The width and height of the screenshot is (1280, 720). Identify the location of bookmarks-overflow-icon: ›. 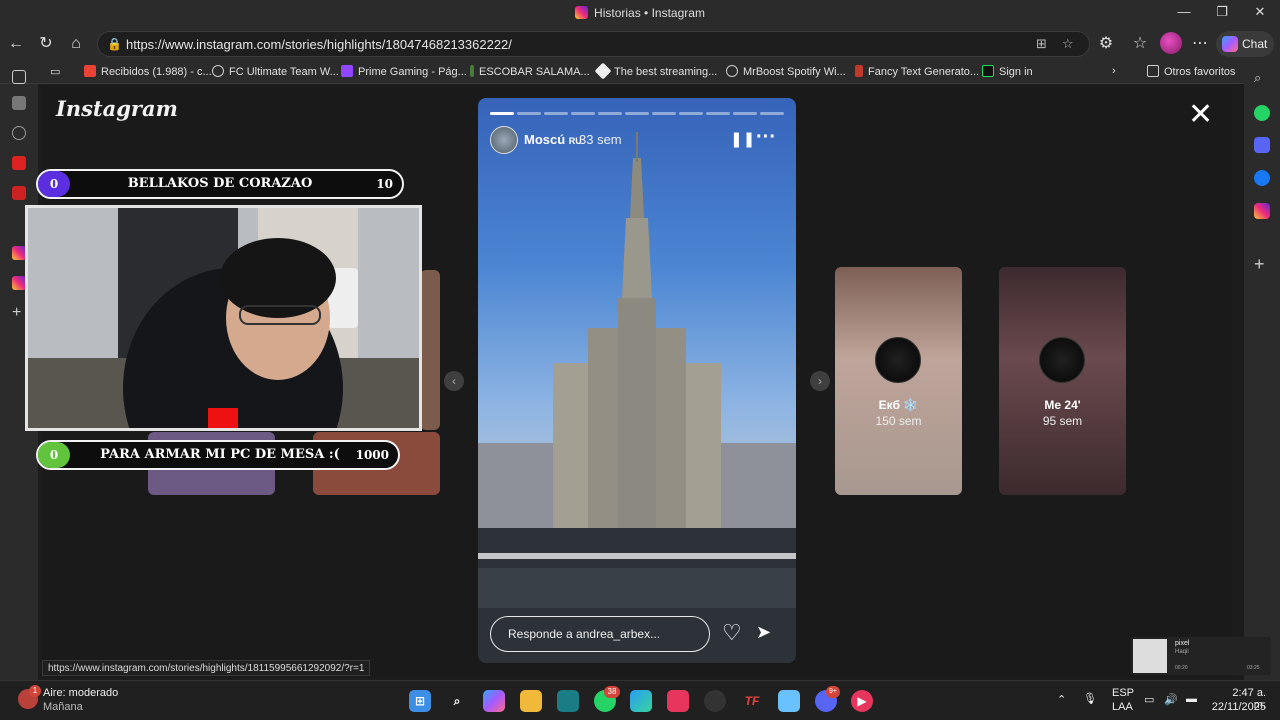
(1114, 71).